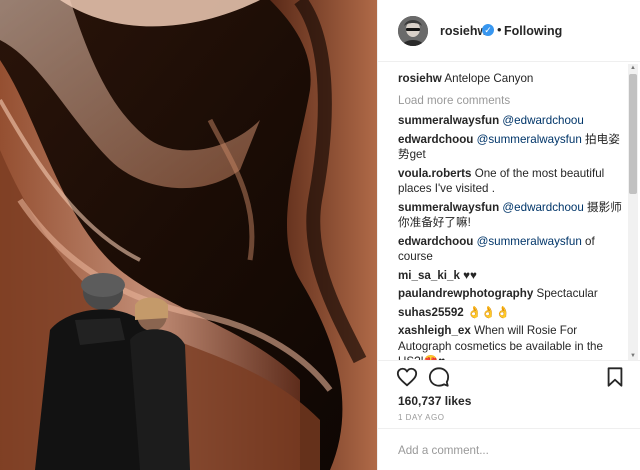 This screenshot has height=470, width=640. Describe the element at coordinates (465, 293) in the screenshot. I see `comment-username: paulandrewphotography` at that location.